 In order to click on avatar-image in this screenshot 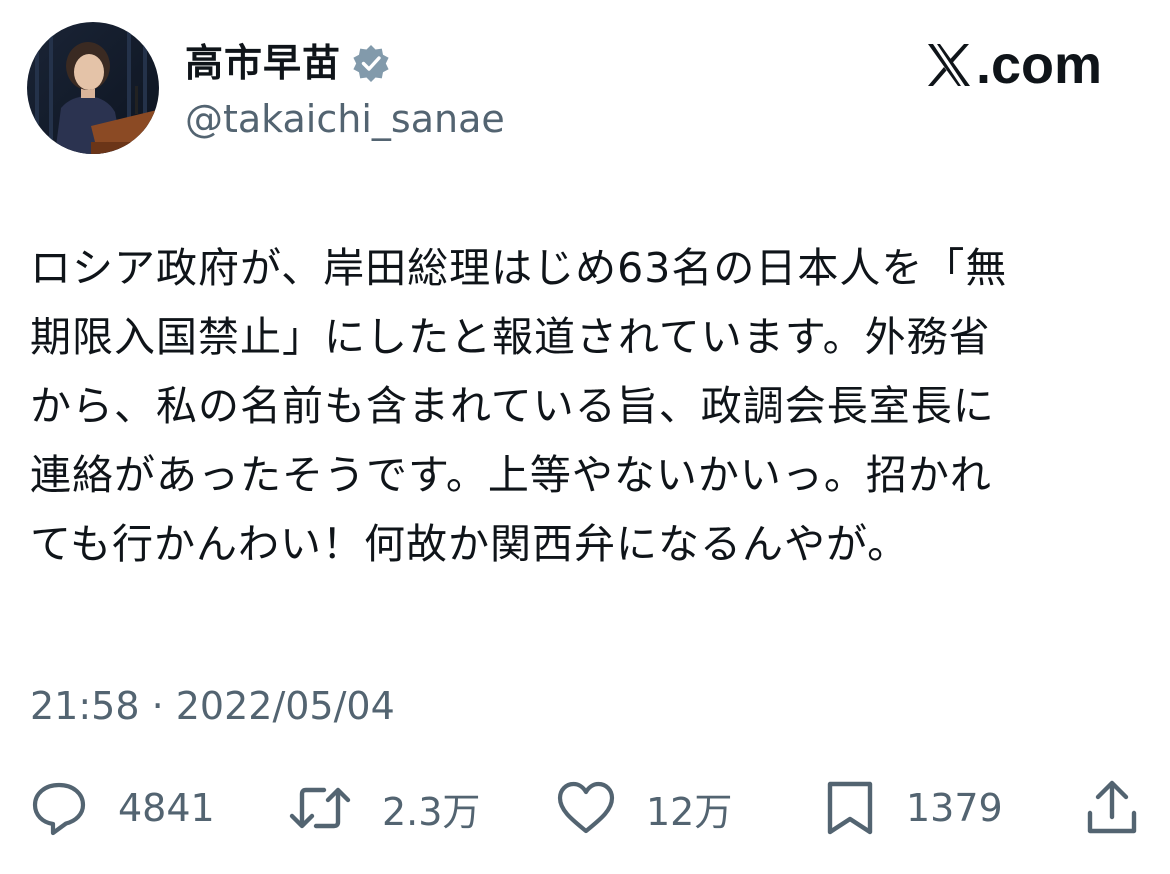, I will do `click(93, 88)`.